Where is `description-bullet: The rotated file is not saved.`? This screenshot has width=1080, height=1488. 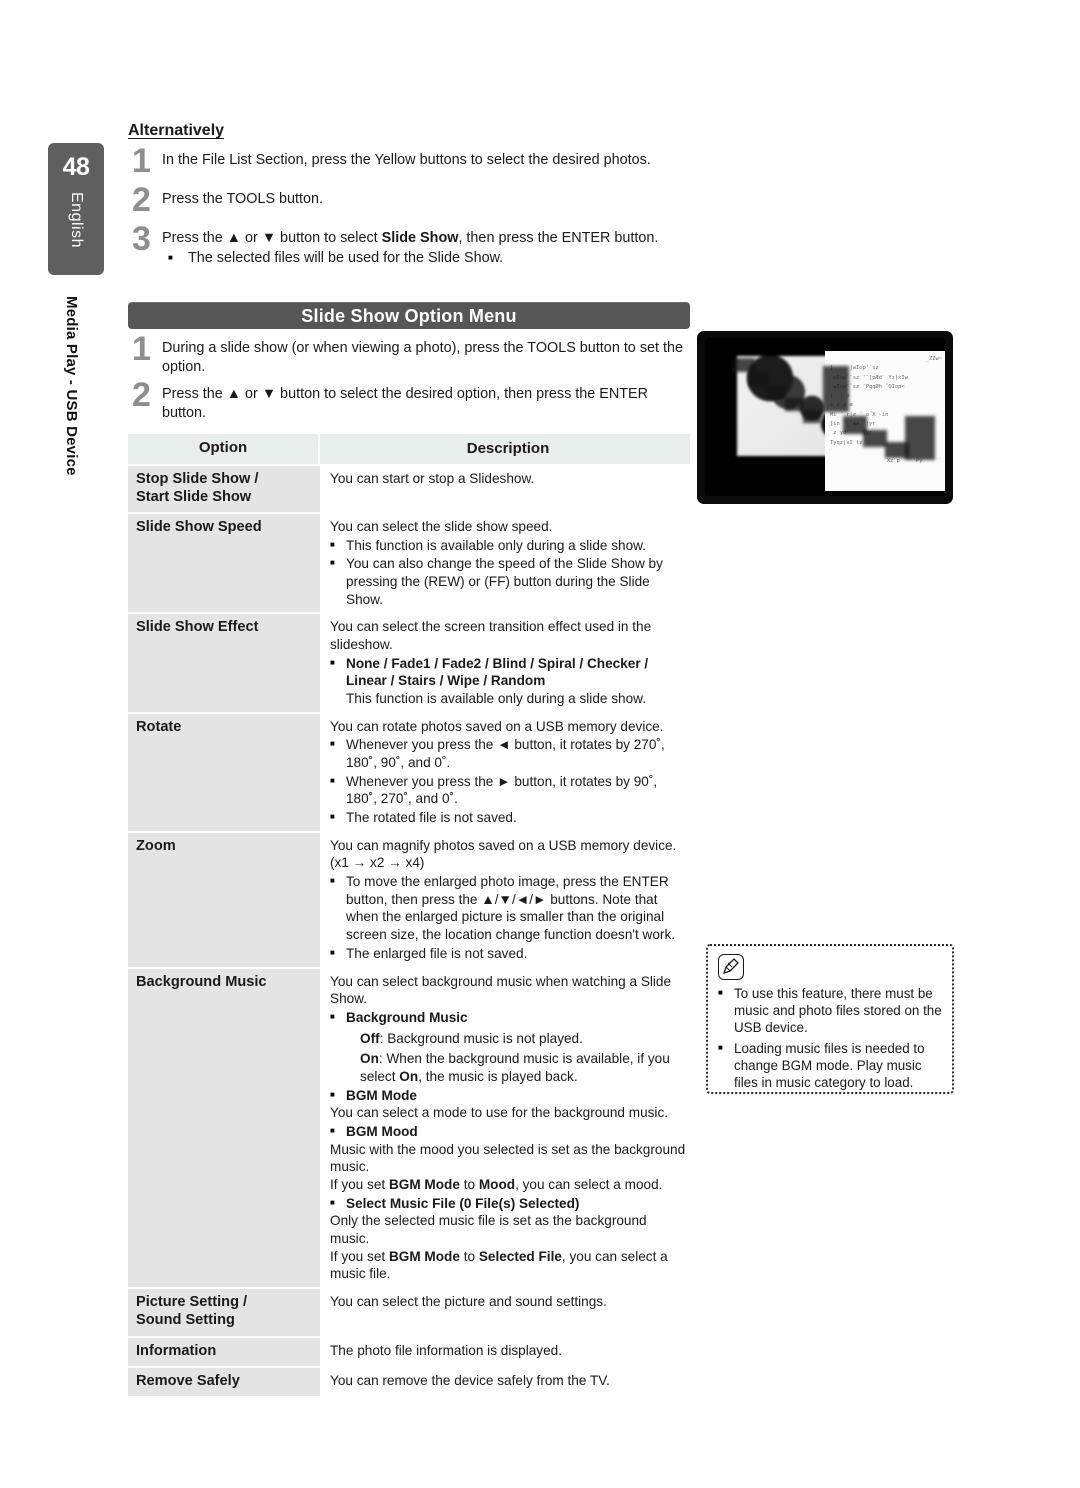
description-bullet: The rotated file is not saved. is located at coordinates (508, 818).